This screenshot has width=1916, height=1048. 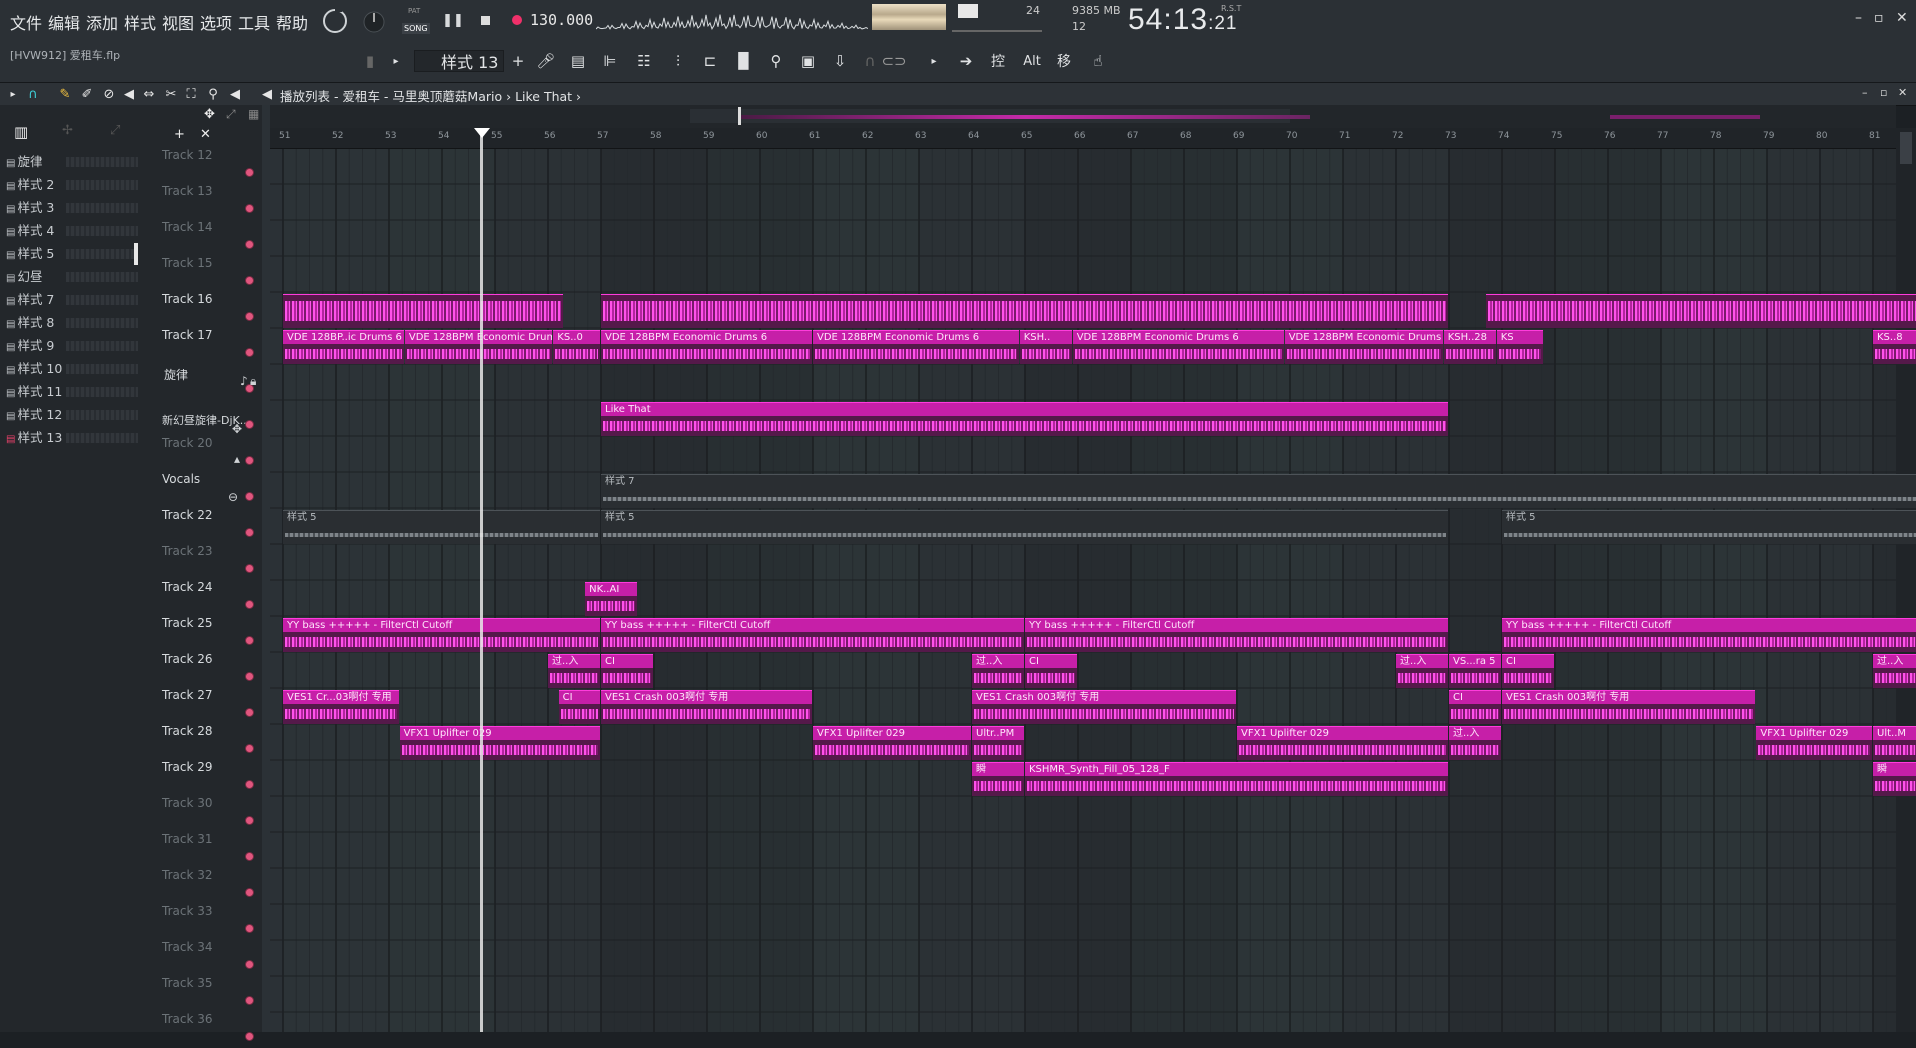 I want to click on add-pattern-icon: +, so click(x=518, y=61).